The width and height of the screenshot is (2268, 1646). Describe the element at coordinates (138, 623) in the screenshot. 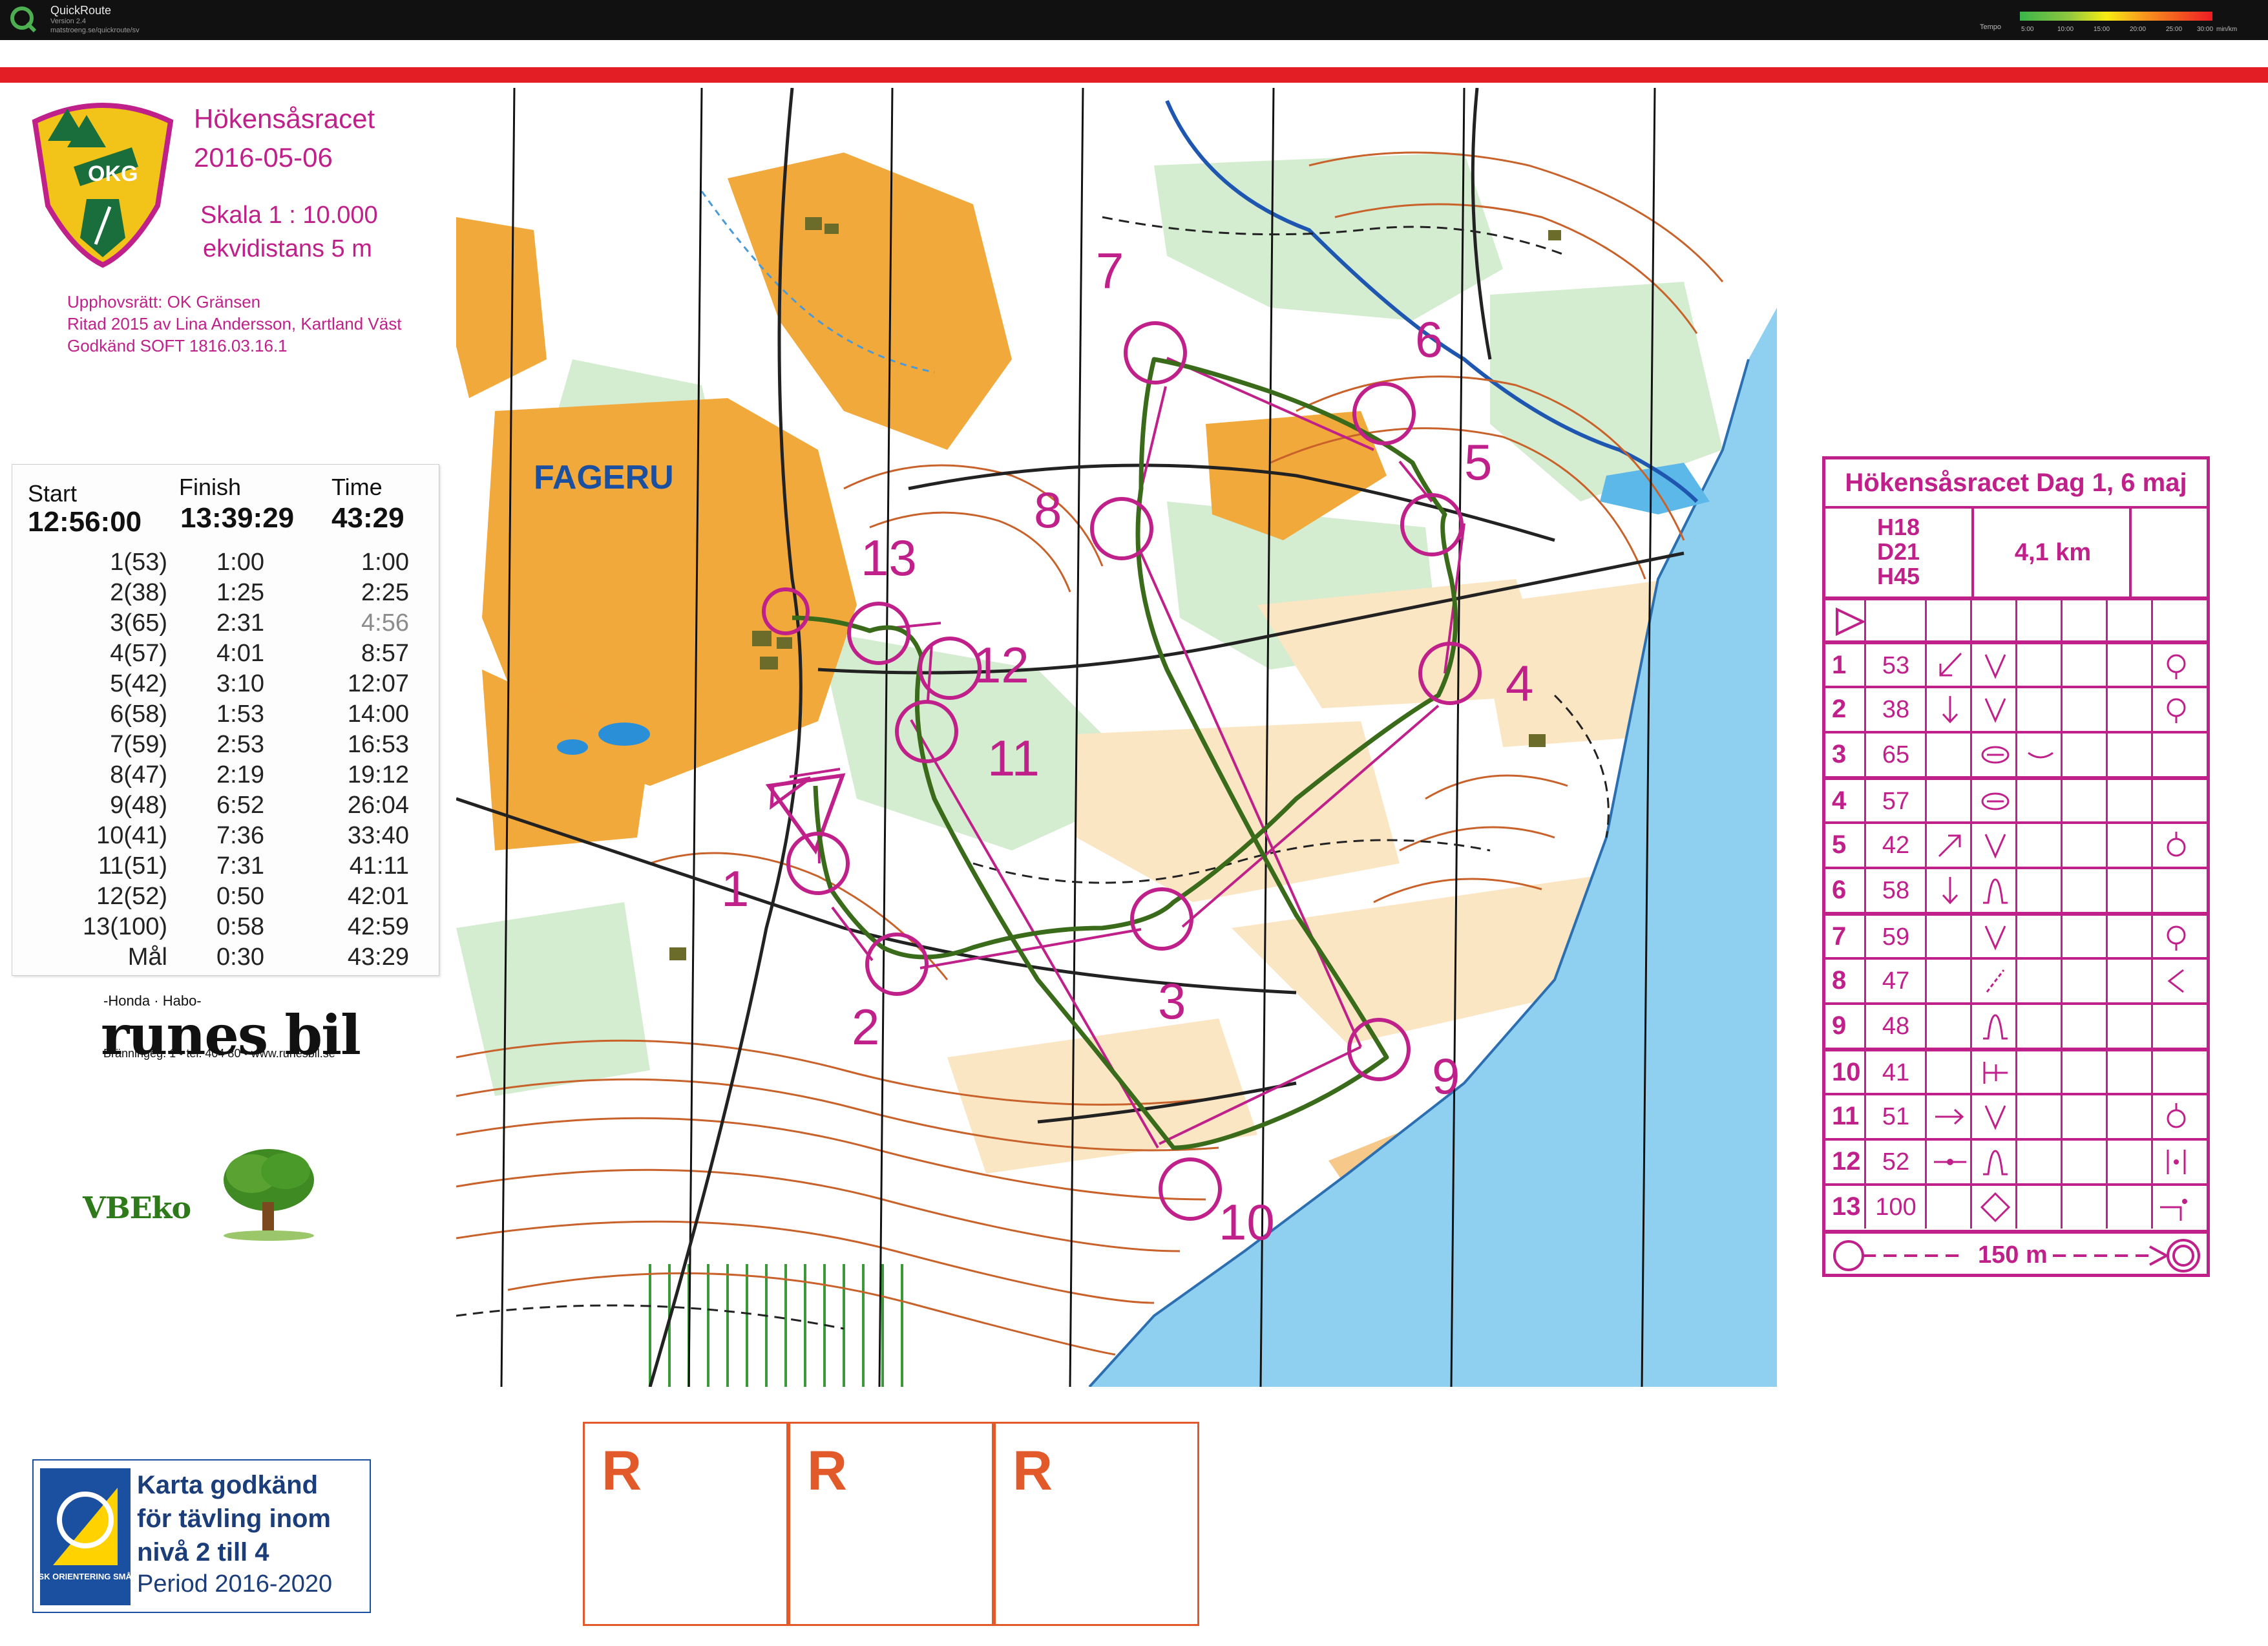

I see `split-control: 3(65)` at that location.